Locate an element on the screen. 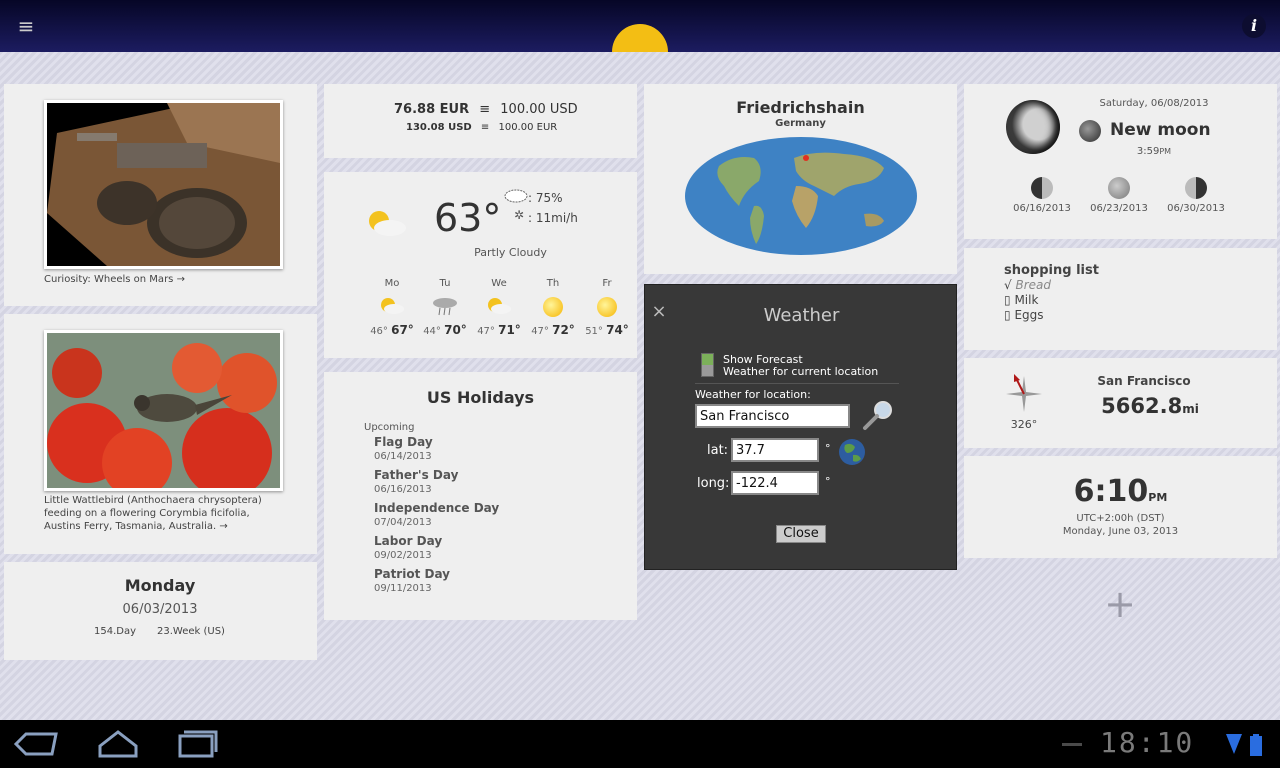 This screenshot has height=768, width=1280. currency-row-1: 76.88 EUR ≡ 100.00 USD is located at coordinates (486, 109).